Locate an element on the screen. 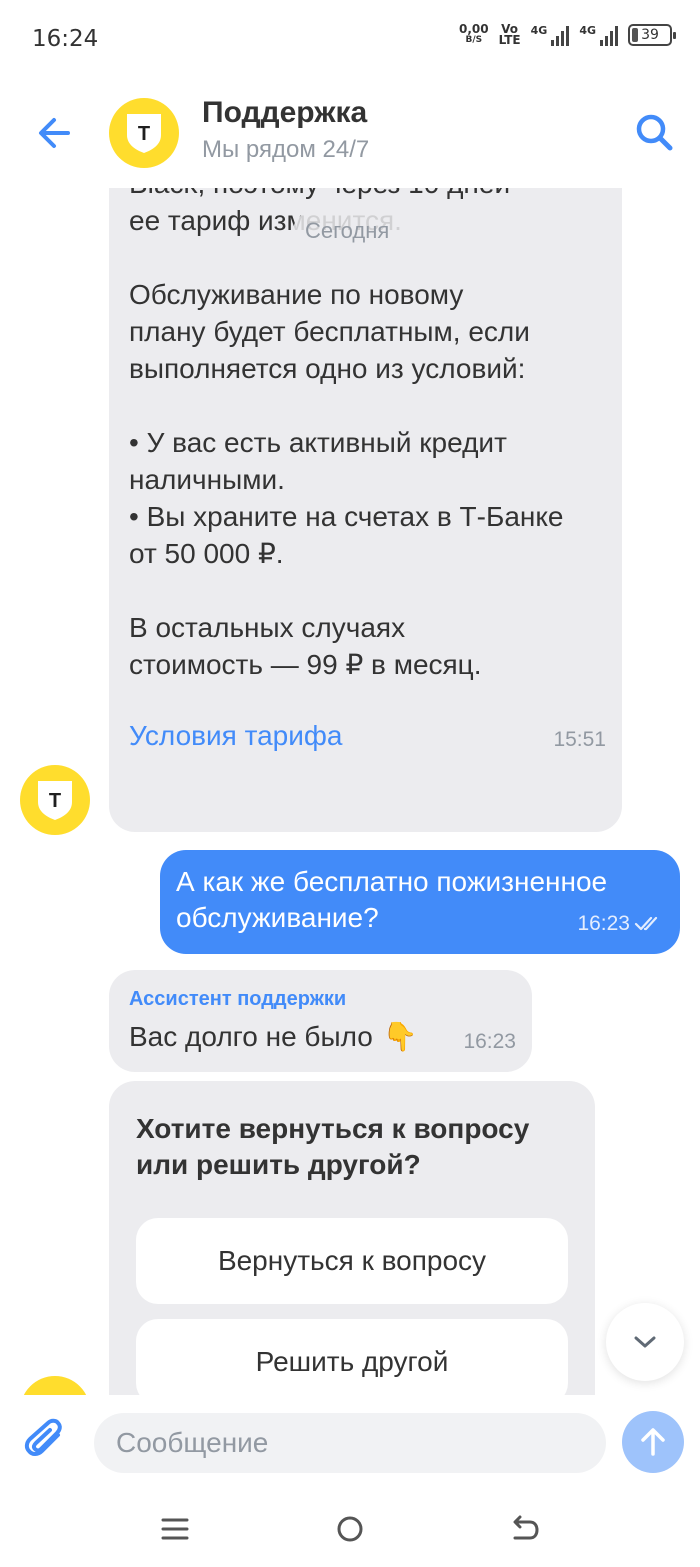  volte-bottom-label: LTE is located at coordinates (509, 40).